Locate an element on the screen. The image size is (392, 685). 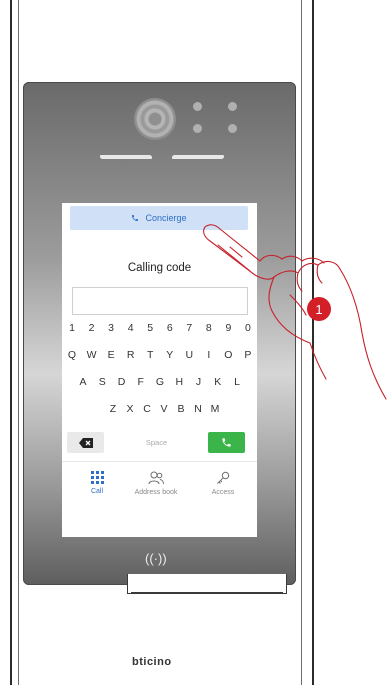
led-strip-left is located at coordinates (126, 157).